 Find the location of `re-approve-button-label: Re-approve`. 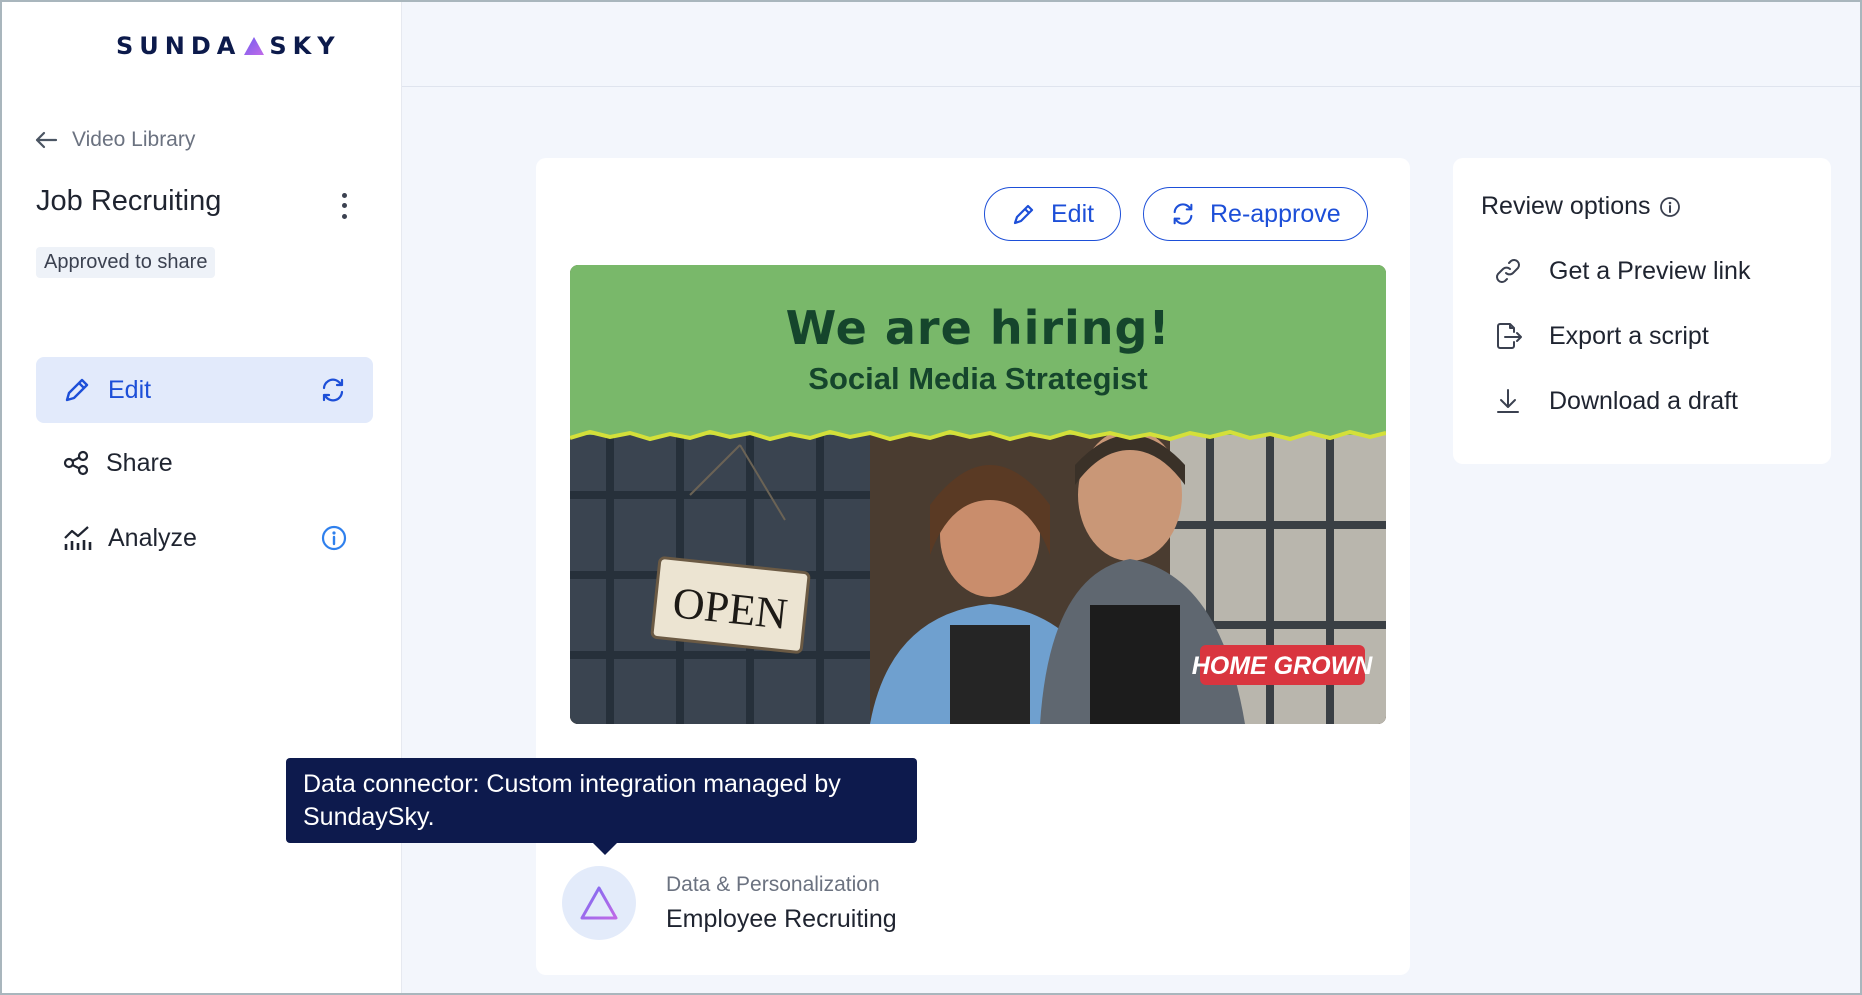

re-approve-button-label: Re-approve is located at coordinates (1275, 213).